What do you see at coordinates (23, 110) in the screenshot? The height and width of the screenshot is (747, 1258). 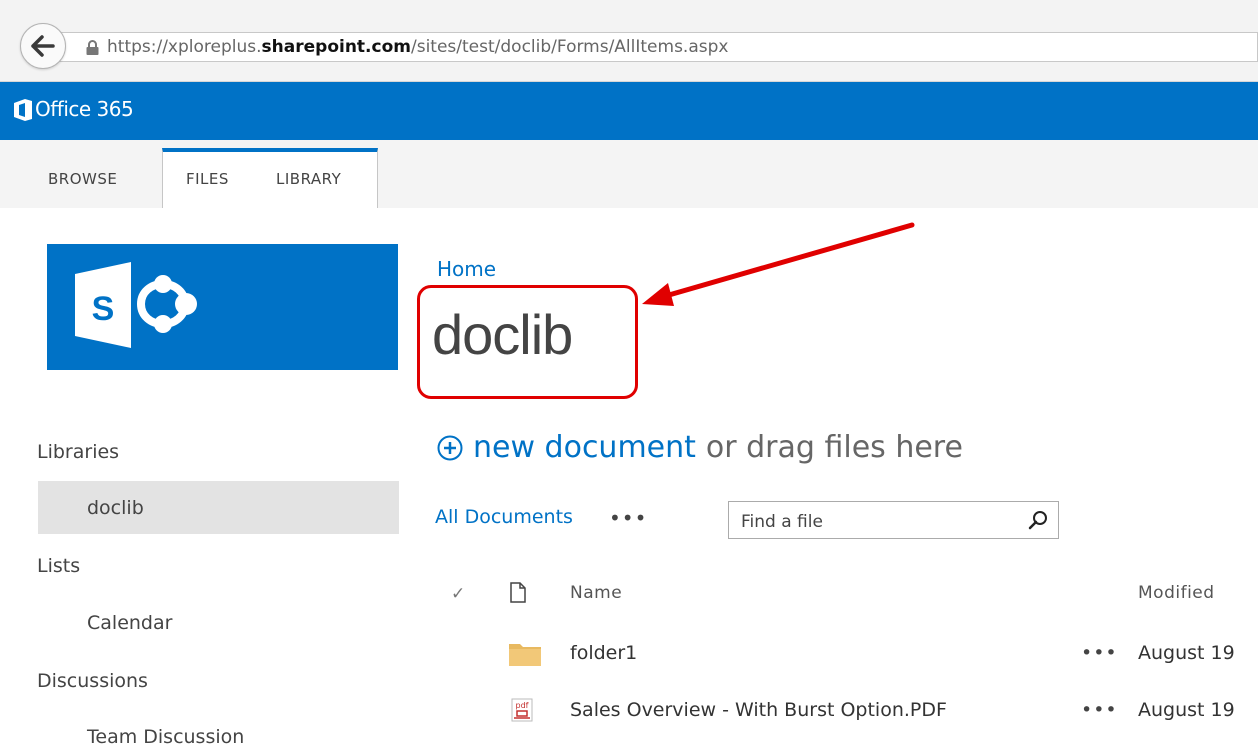 I see `office-logo-icon` at bounding box center [23, 110].